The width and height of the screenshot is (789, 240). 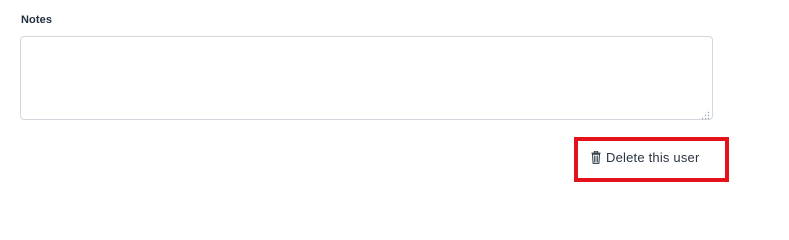 I want to click on resize-grip-icon, so click(x=705, y=113).